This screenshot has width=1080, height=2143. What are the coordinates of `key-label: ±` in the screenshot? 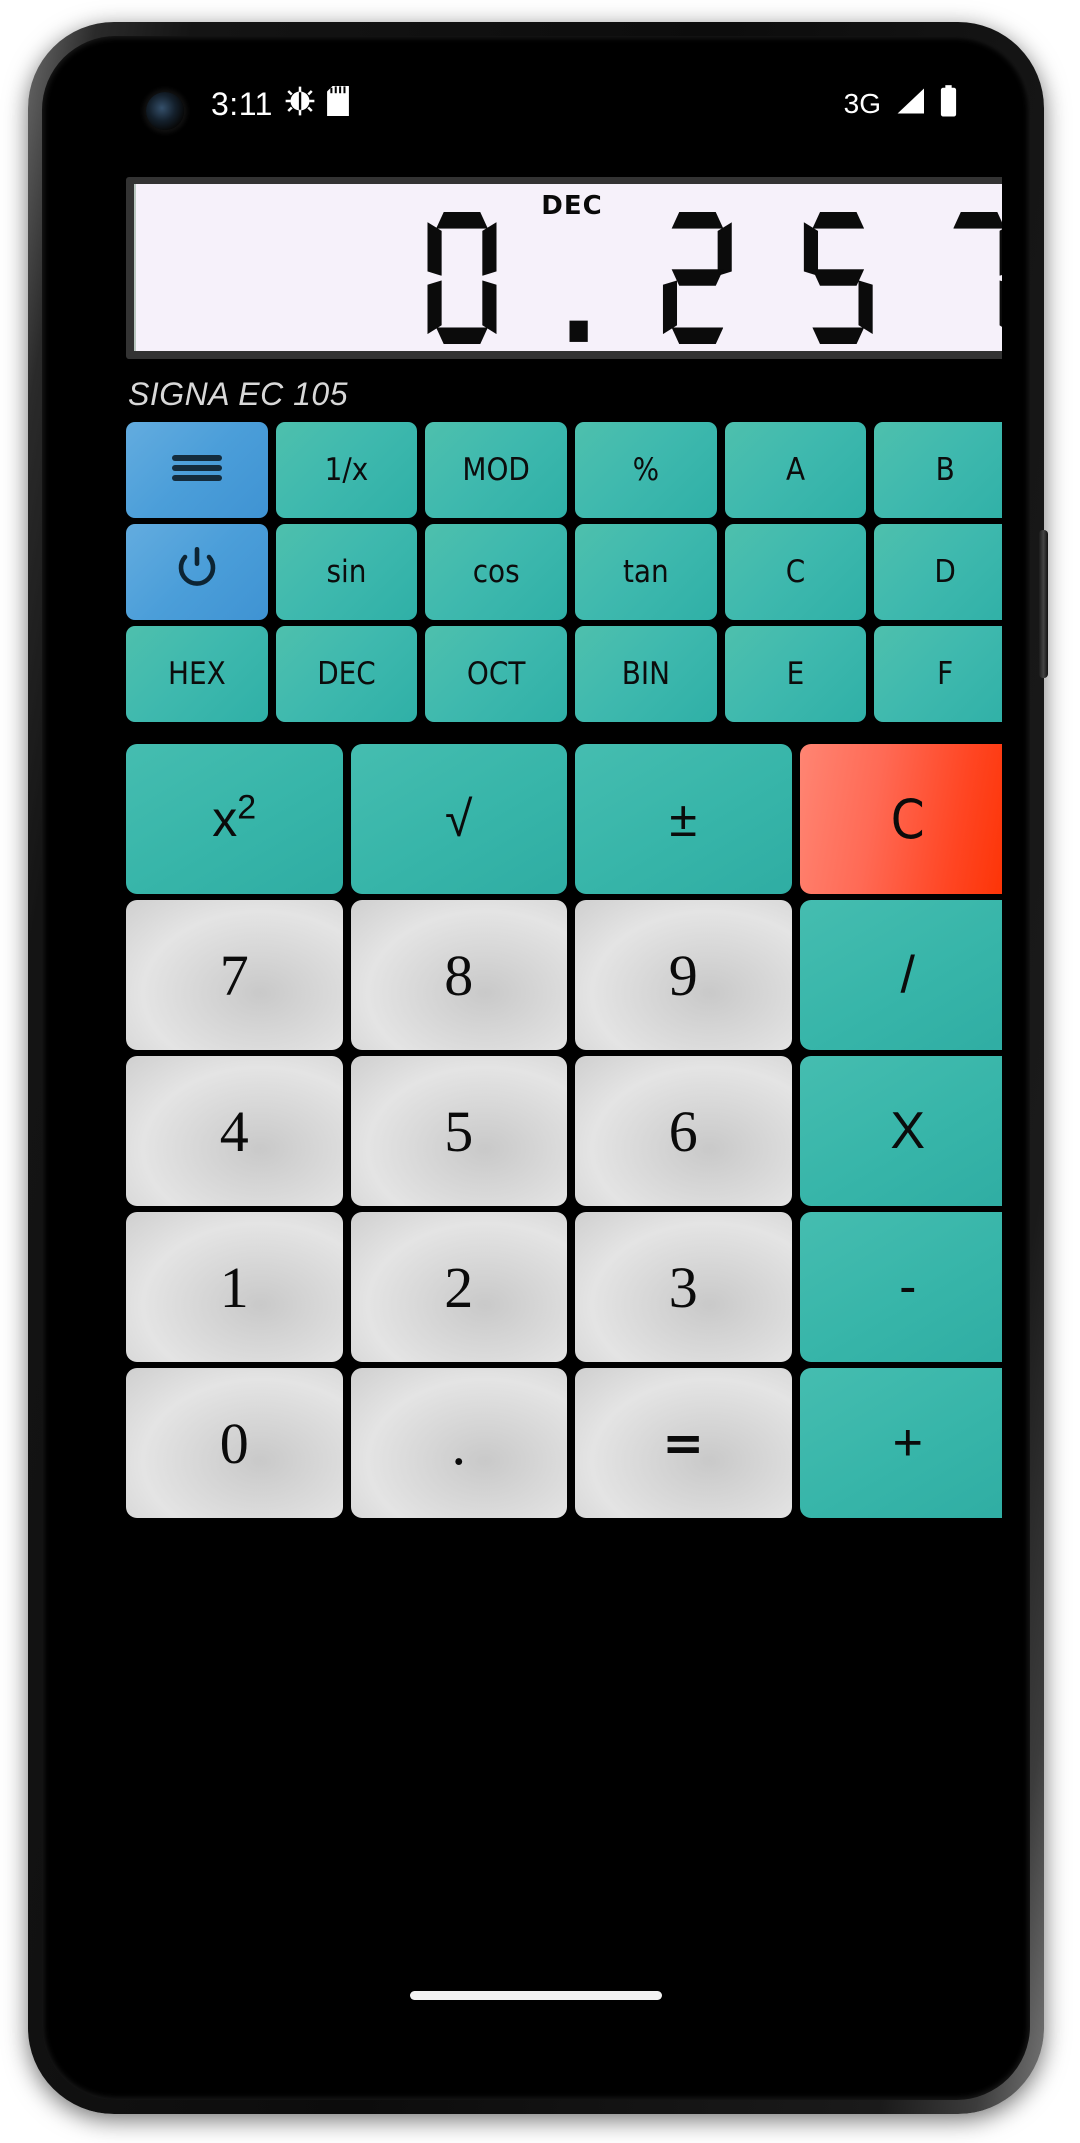 It's located at (683, 819).